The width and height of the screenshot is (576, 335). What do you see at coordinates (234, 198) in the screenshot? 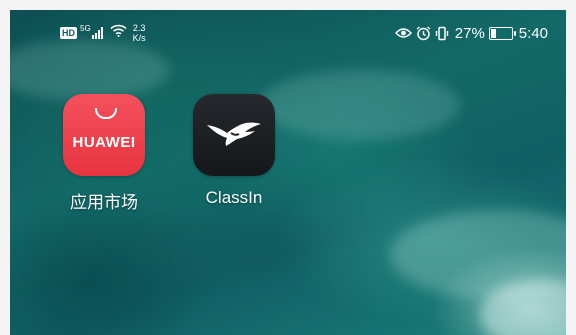
I see `app-label-classin: ClassIn` at bounding box center [234, 198].